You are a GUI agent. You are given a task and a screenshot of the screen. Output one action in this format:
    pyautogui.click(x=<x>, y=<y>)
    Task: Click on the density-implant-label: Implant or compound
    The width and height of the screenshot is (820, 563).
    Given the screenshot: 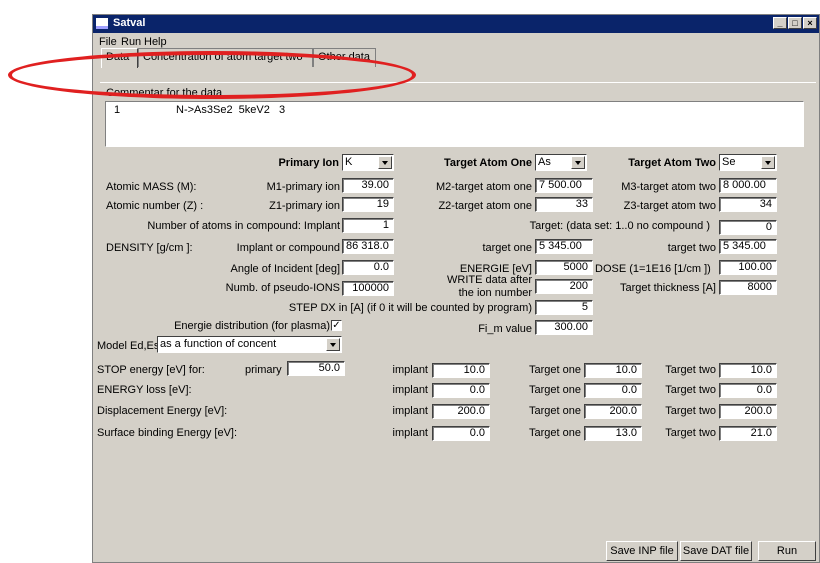 What is the action you would take?
    pyautogui.click(x=288, y=248)
    